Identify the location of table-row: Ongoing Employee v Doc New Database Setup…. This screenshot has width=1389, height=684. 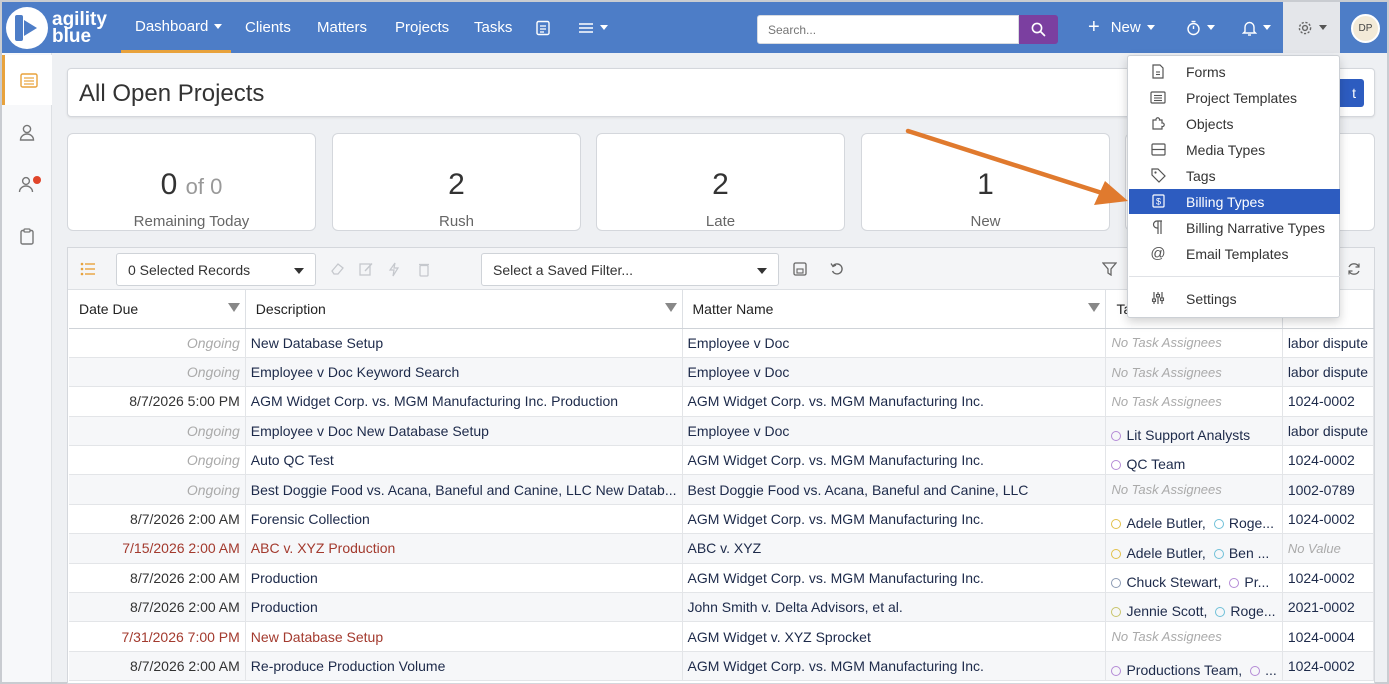
(722, 431).